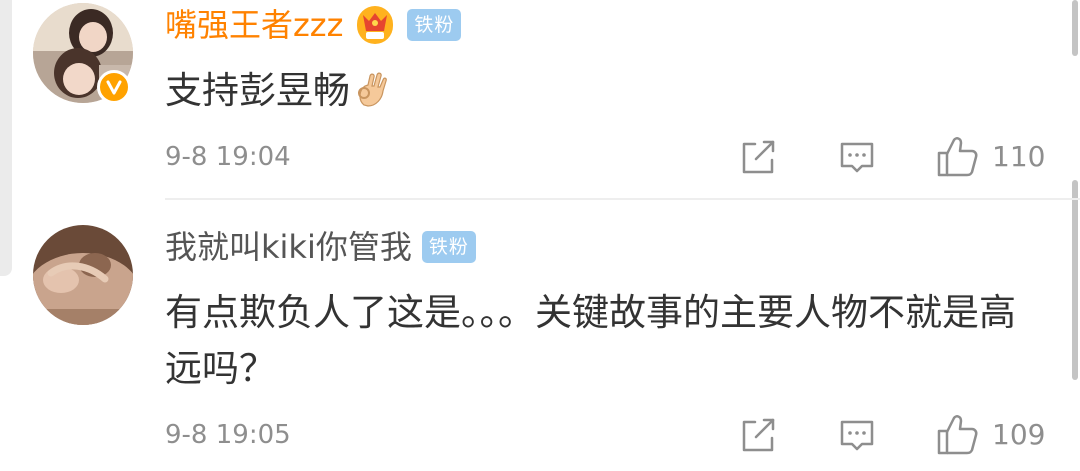  What do you see at coordinates (610, 157) in the screenshot?
I see `comment-actions: 9-8 19:04 110` at bounding box center [610, 157].